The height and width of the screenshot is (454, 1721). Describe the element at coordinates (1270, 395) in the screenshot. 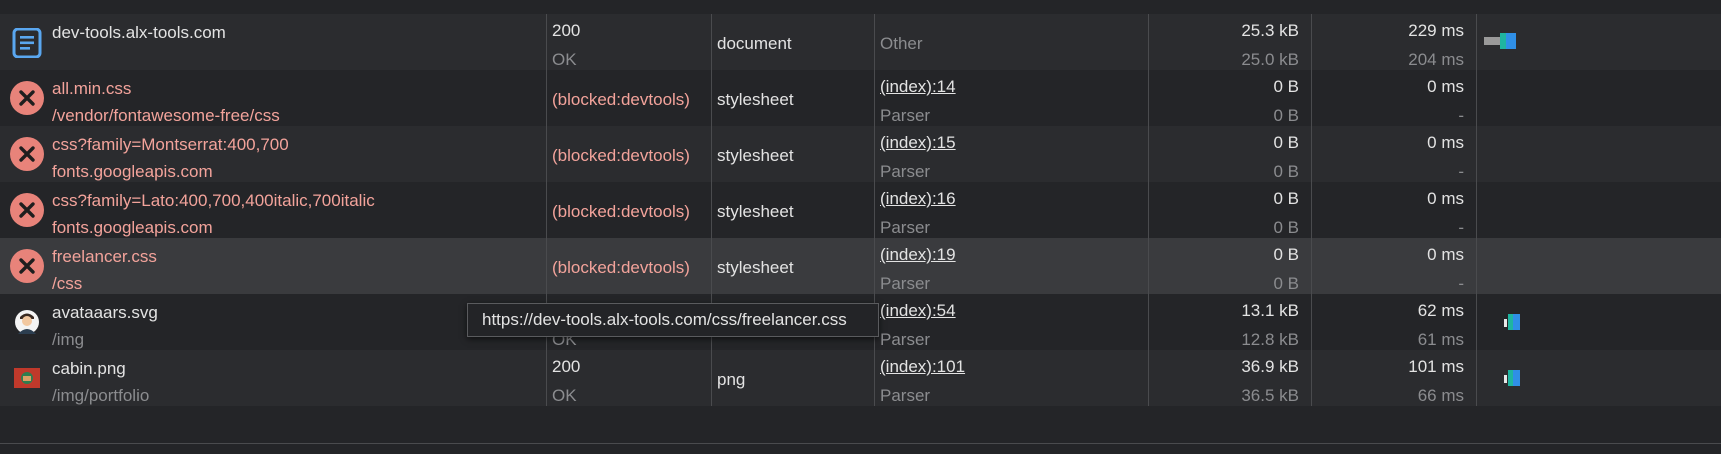

I see `resource-size: 36.5 kB` at that location.